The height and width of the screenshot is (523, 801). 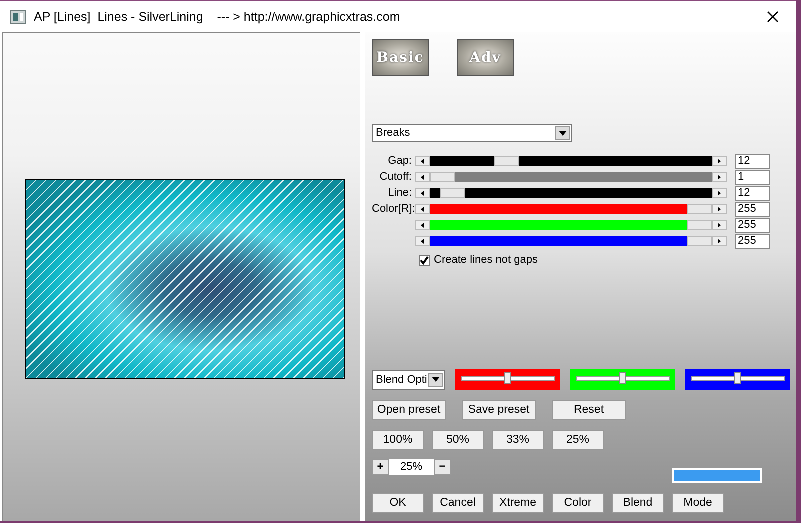 I want to click on zoom-button: 100%, so click(x=398, y=440).